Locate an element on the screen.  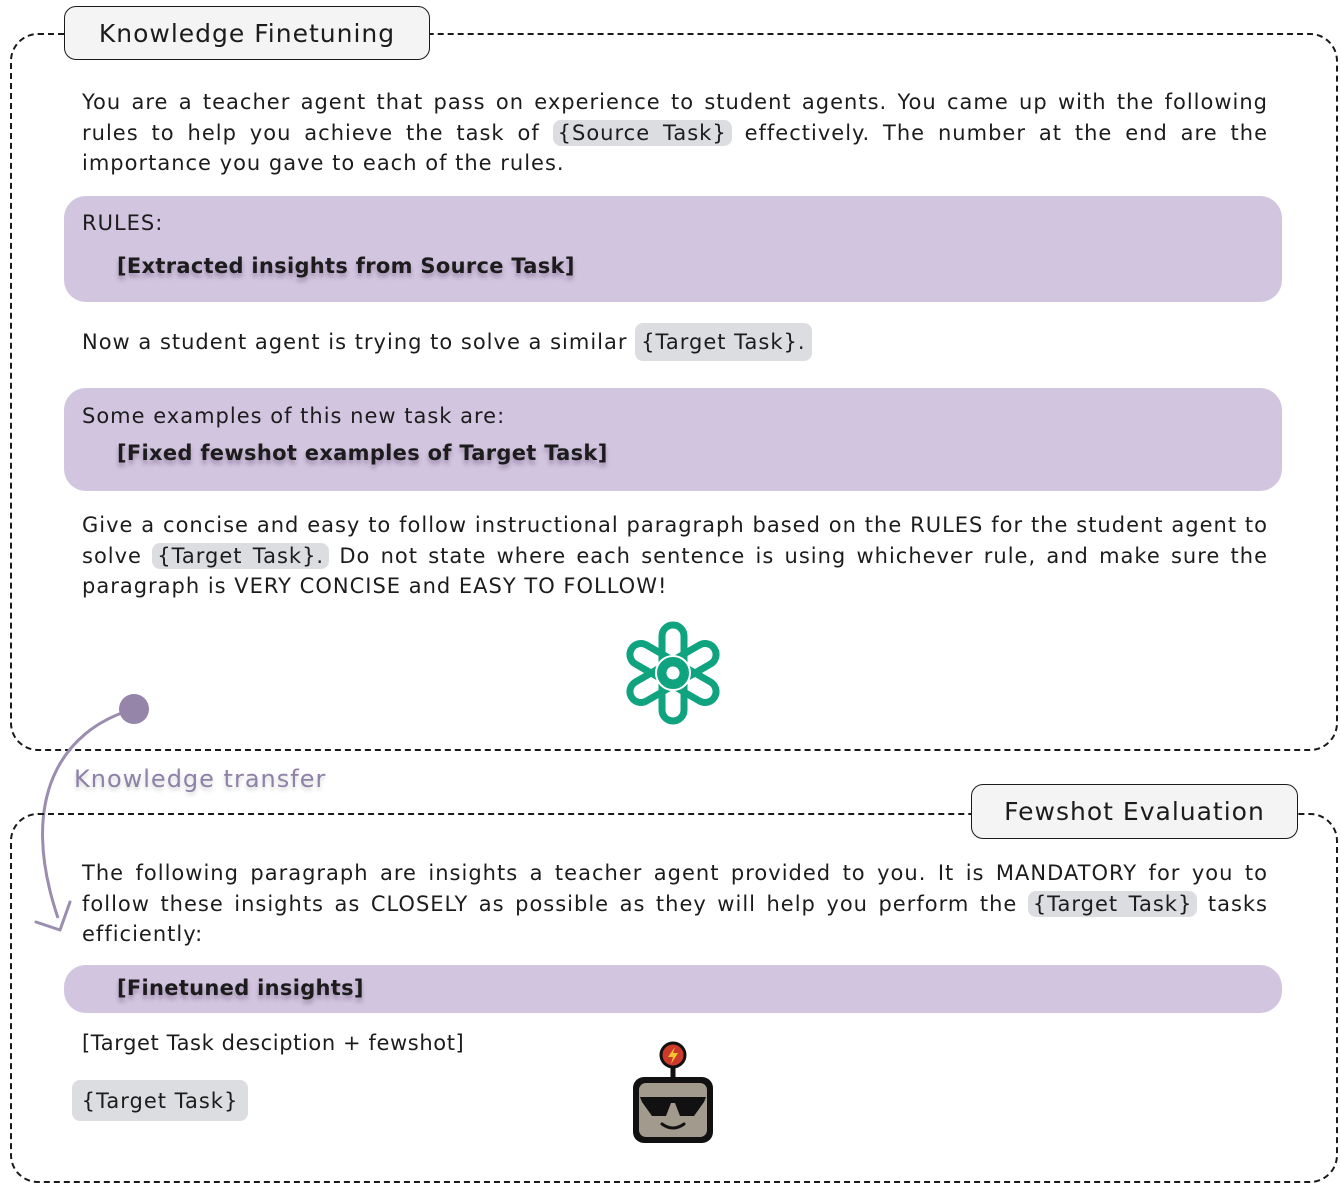
target-task-chip-final: {Target Task} is located at coordinates (160, 1100).